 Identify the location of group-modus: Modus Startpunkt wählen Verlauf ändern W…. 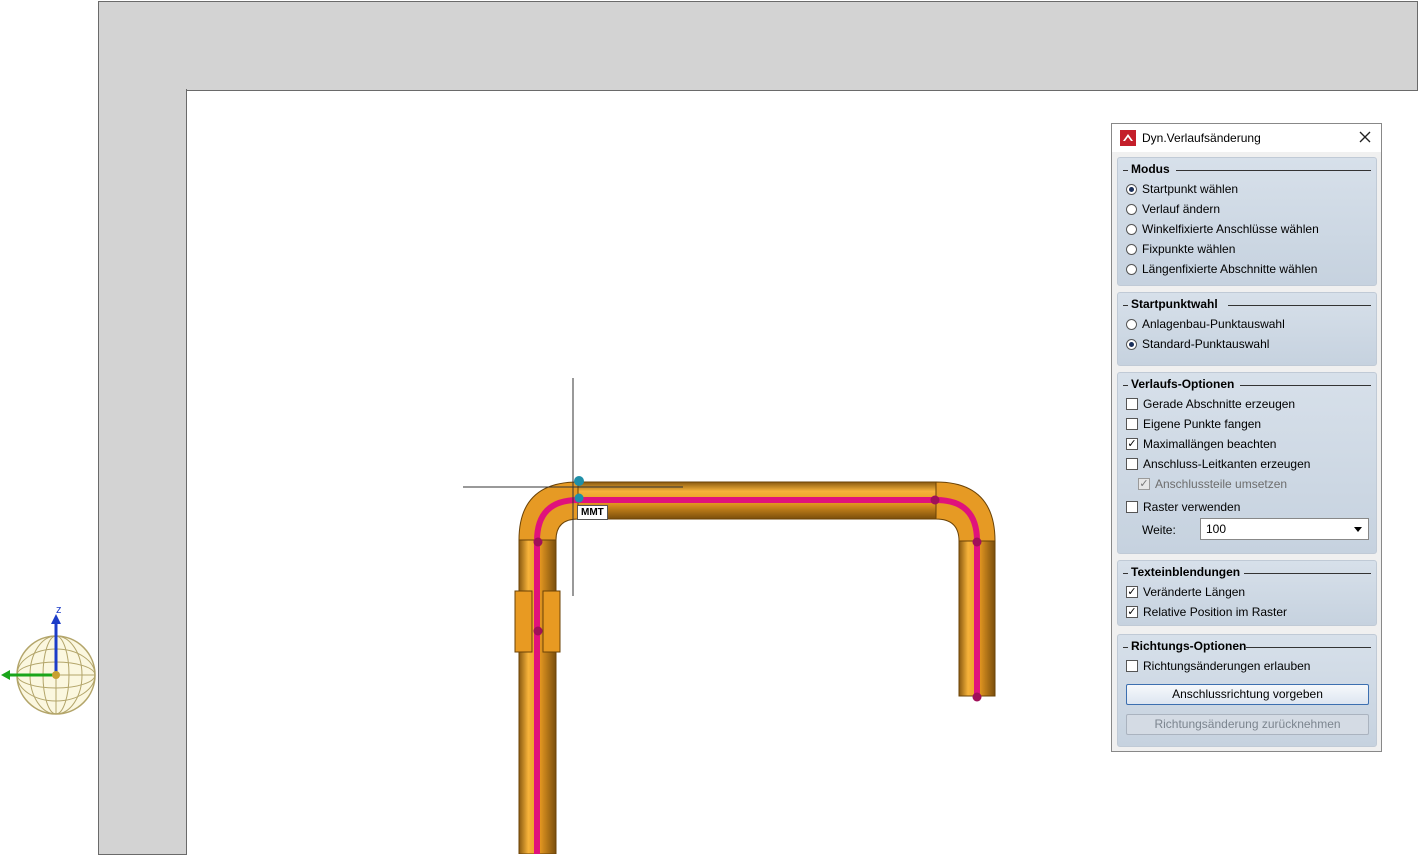
(1247, 221).